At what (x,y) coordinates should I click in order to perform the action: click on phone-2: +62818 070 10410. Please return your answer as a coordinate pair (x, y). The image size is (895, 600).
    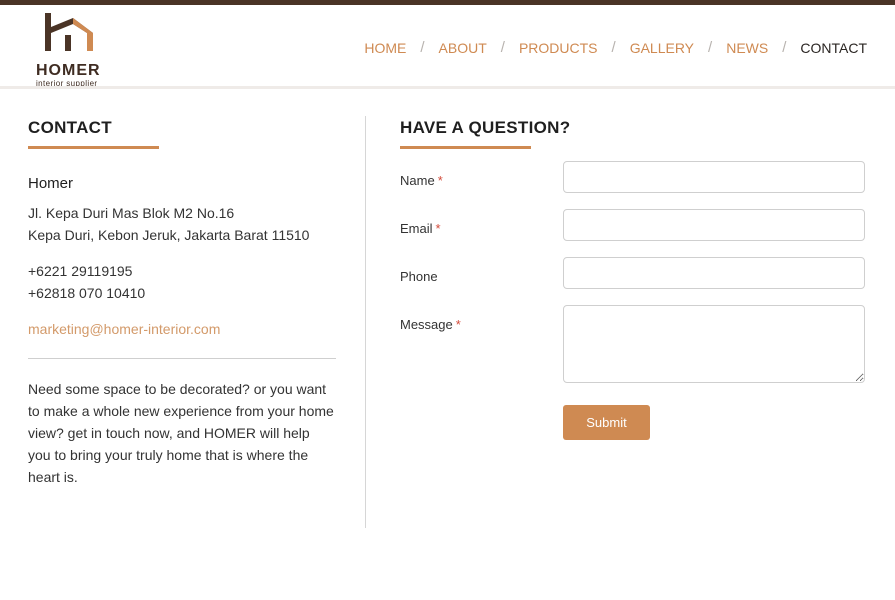
    Looking at the image, I should click on (182, 293).